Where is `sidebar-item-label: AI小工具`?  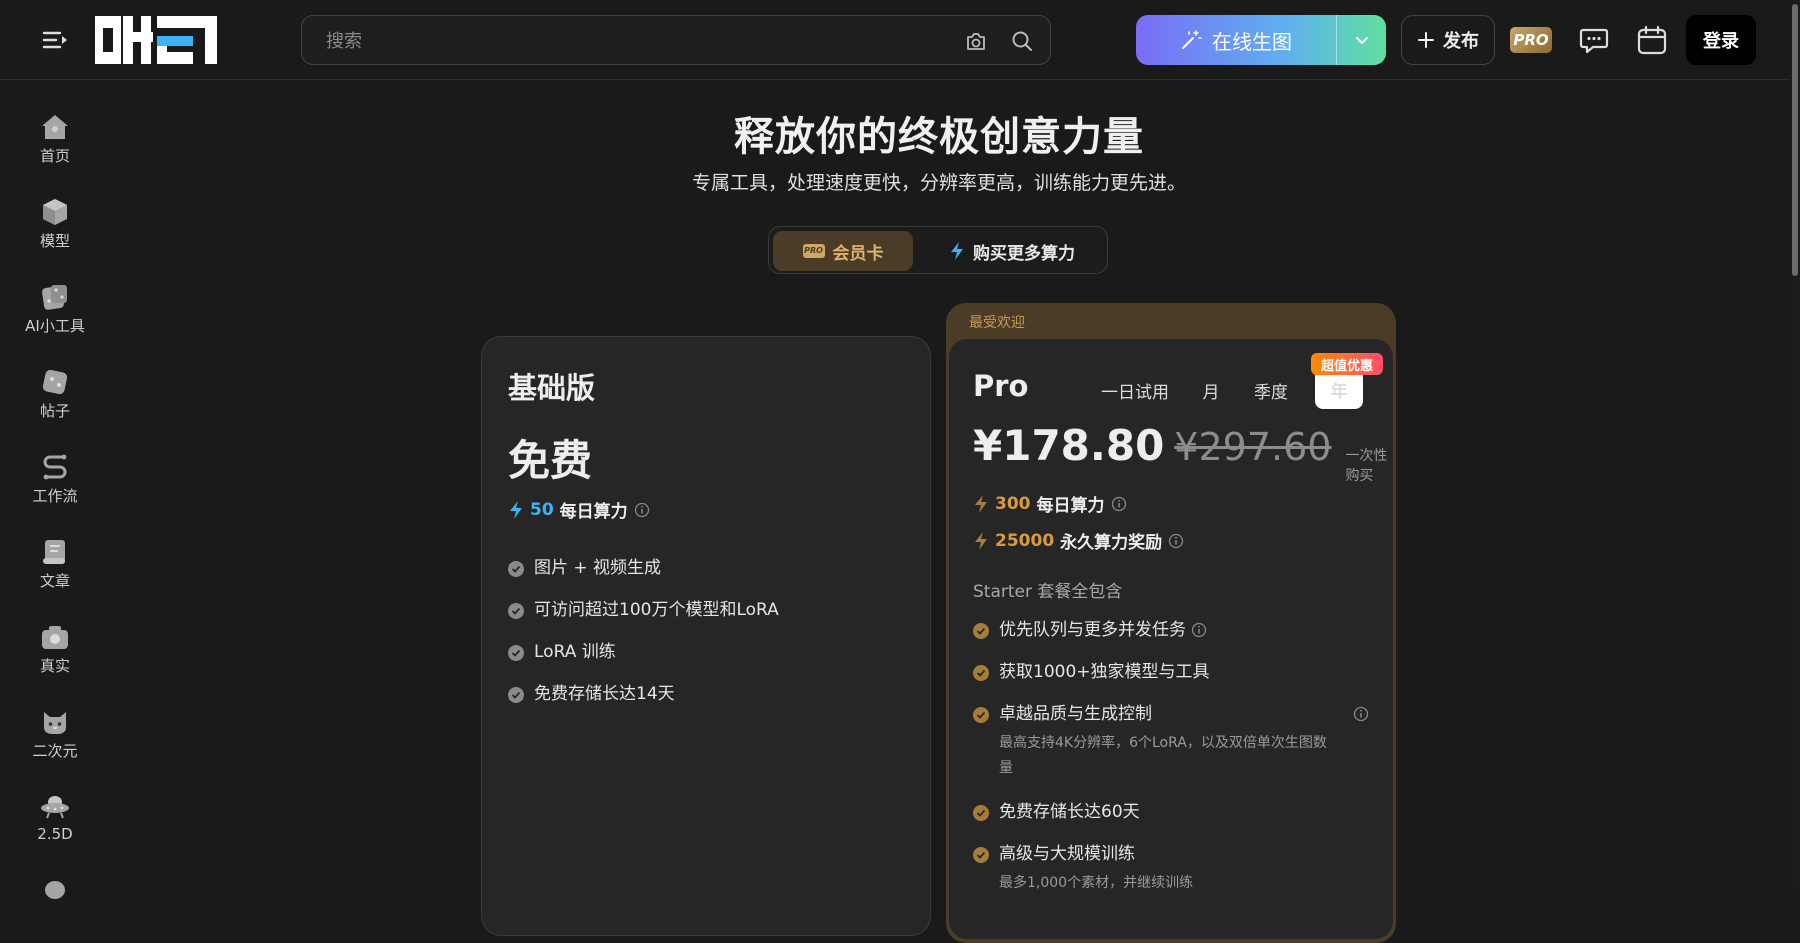
sidebar-item-label: AI小工具 is located at coordinates (55, 326).